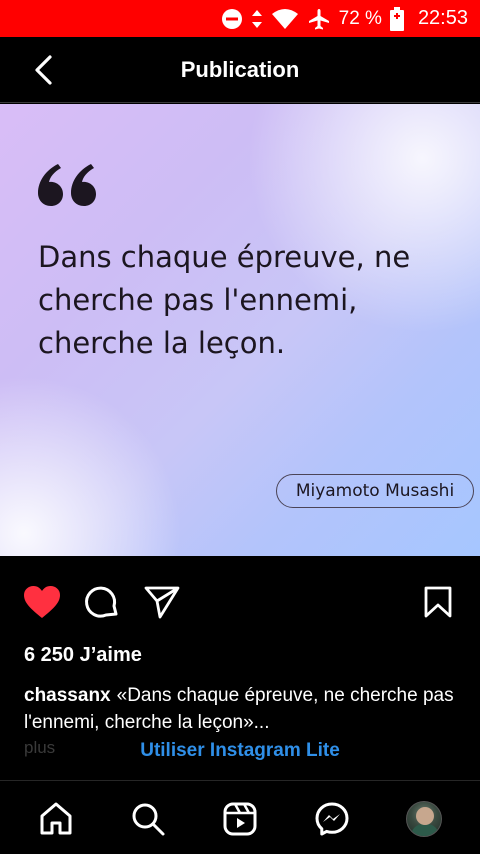 This screenshot has height=854, width=480. What do you see at coordinates (375, 491) in the screenshot?
I see `author-tag: Miyamoto Musashi` at bounding box center [375, 491].